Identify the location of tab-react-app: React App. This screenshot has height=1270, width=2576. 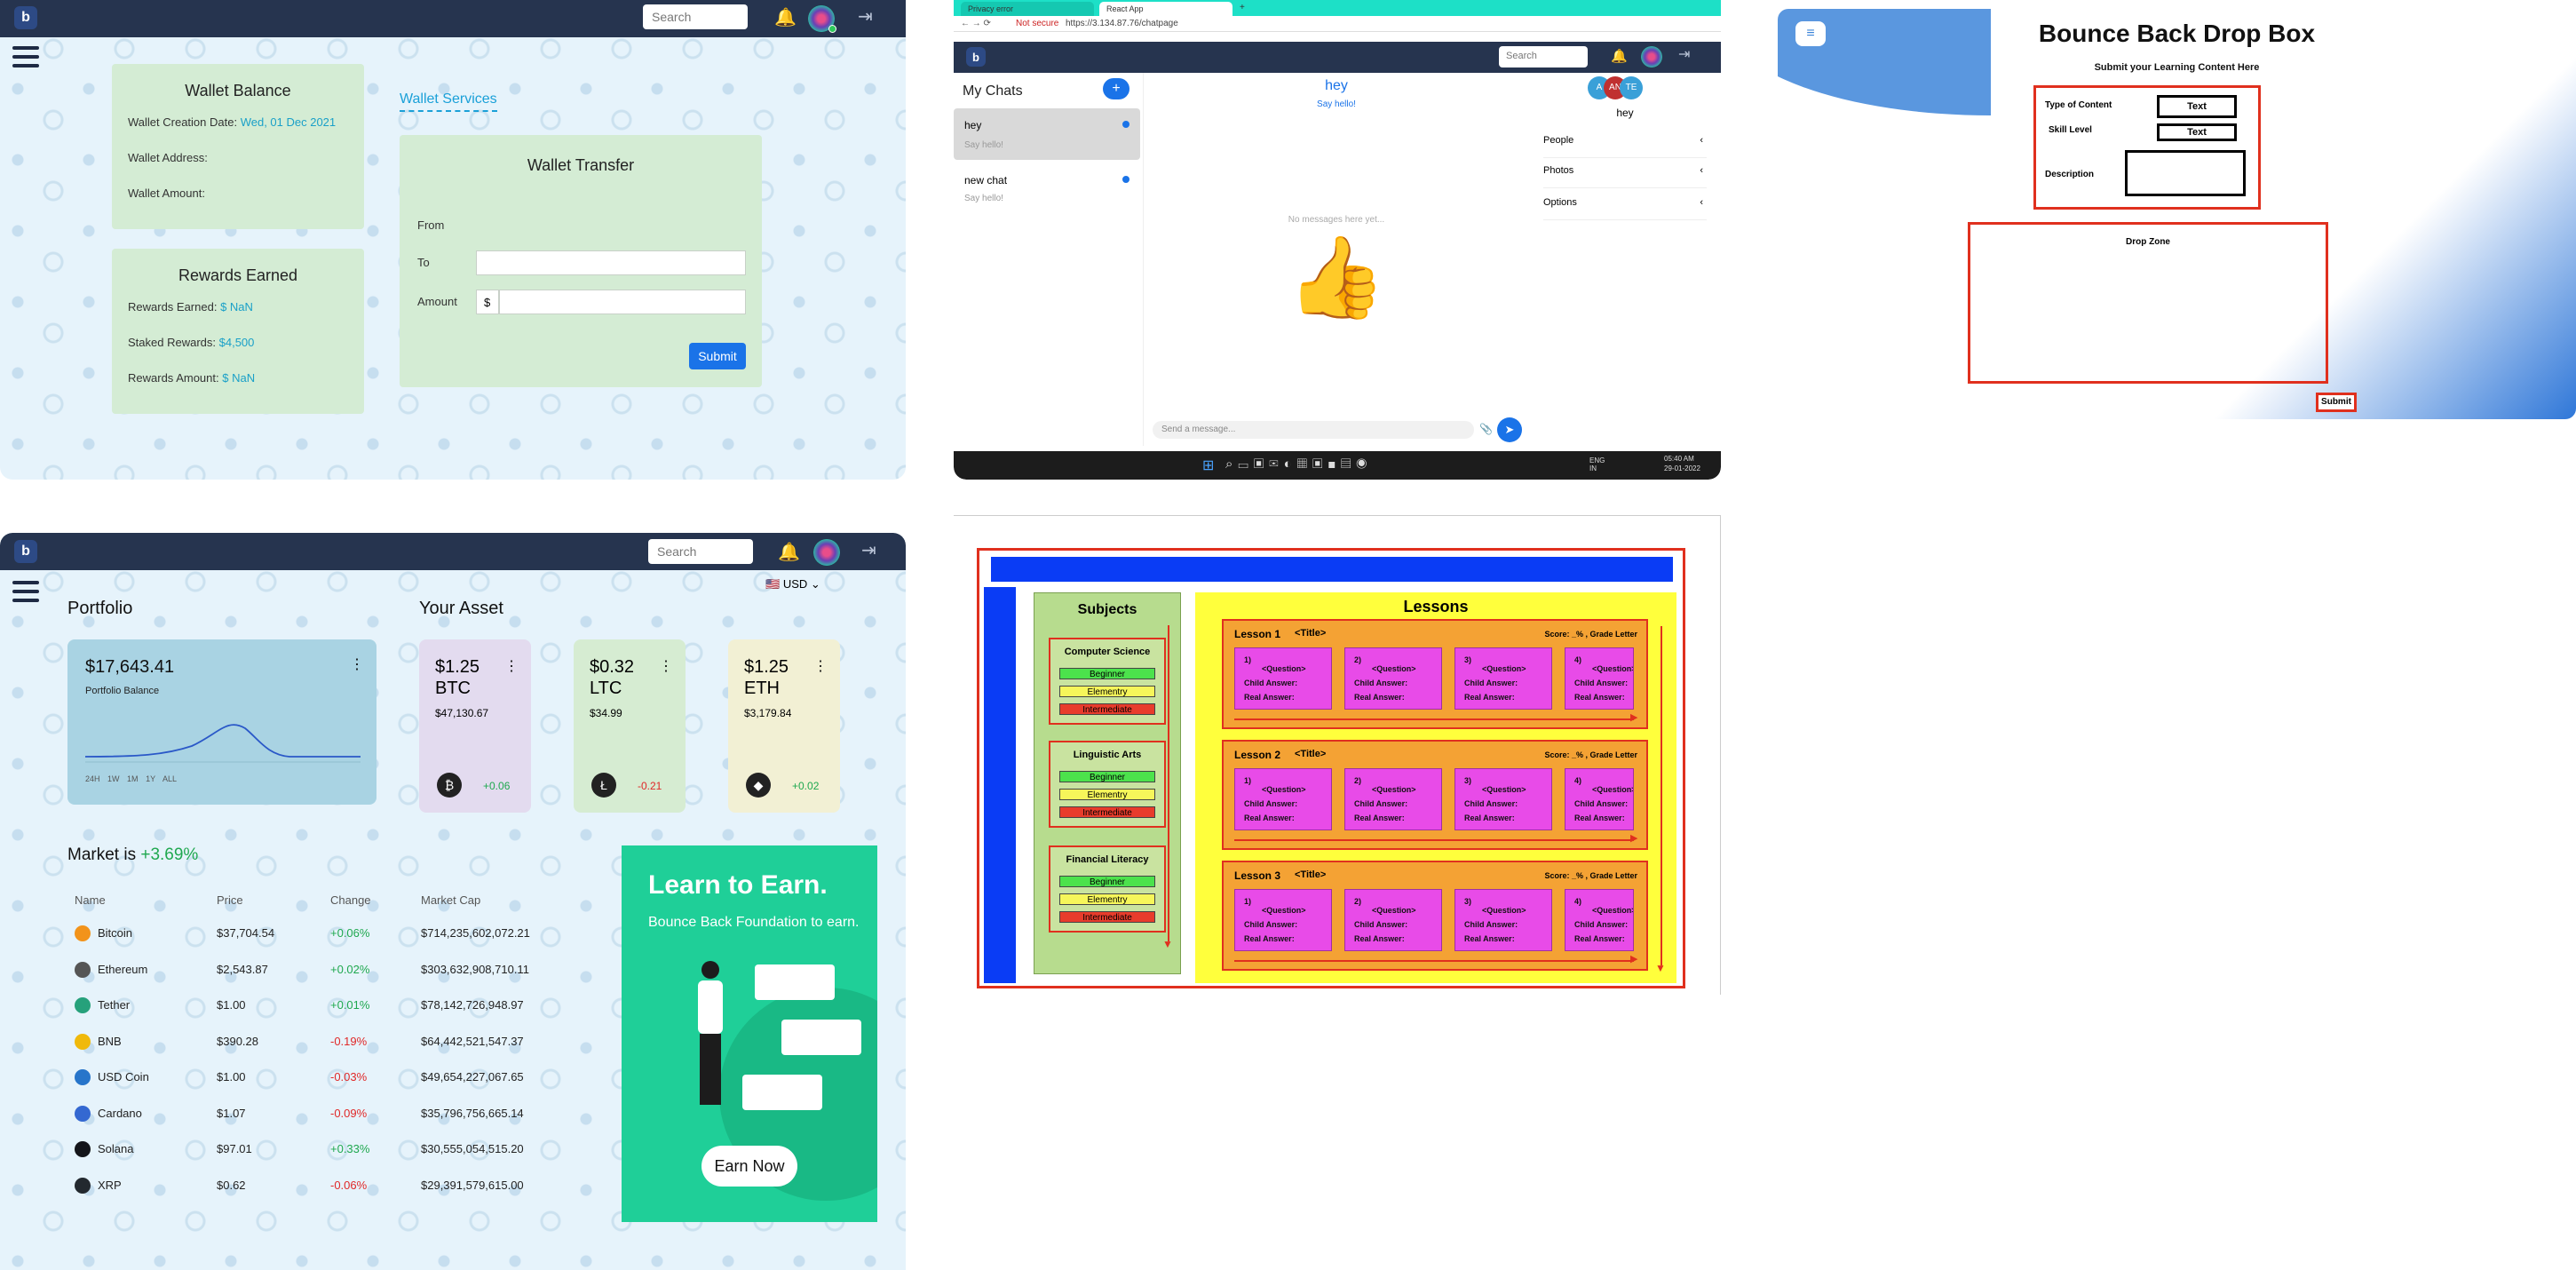
(1166, 9).